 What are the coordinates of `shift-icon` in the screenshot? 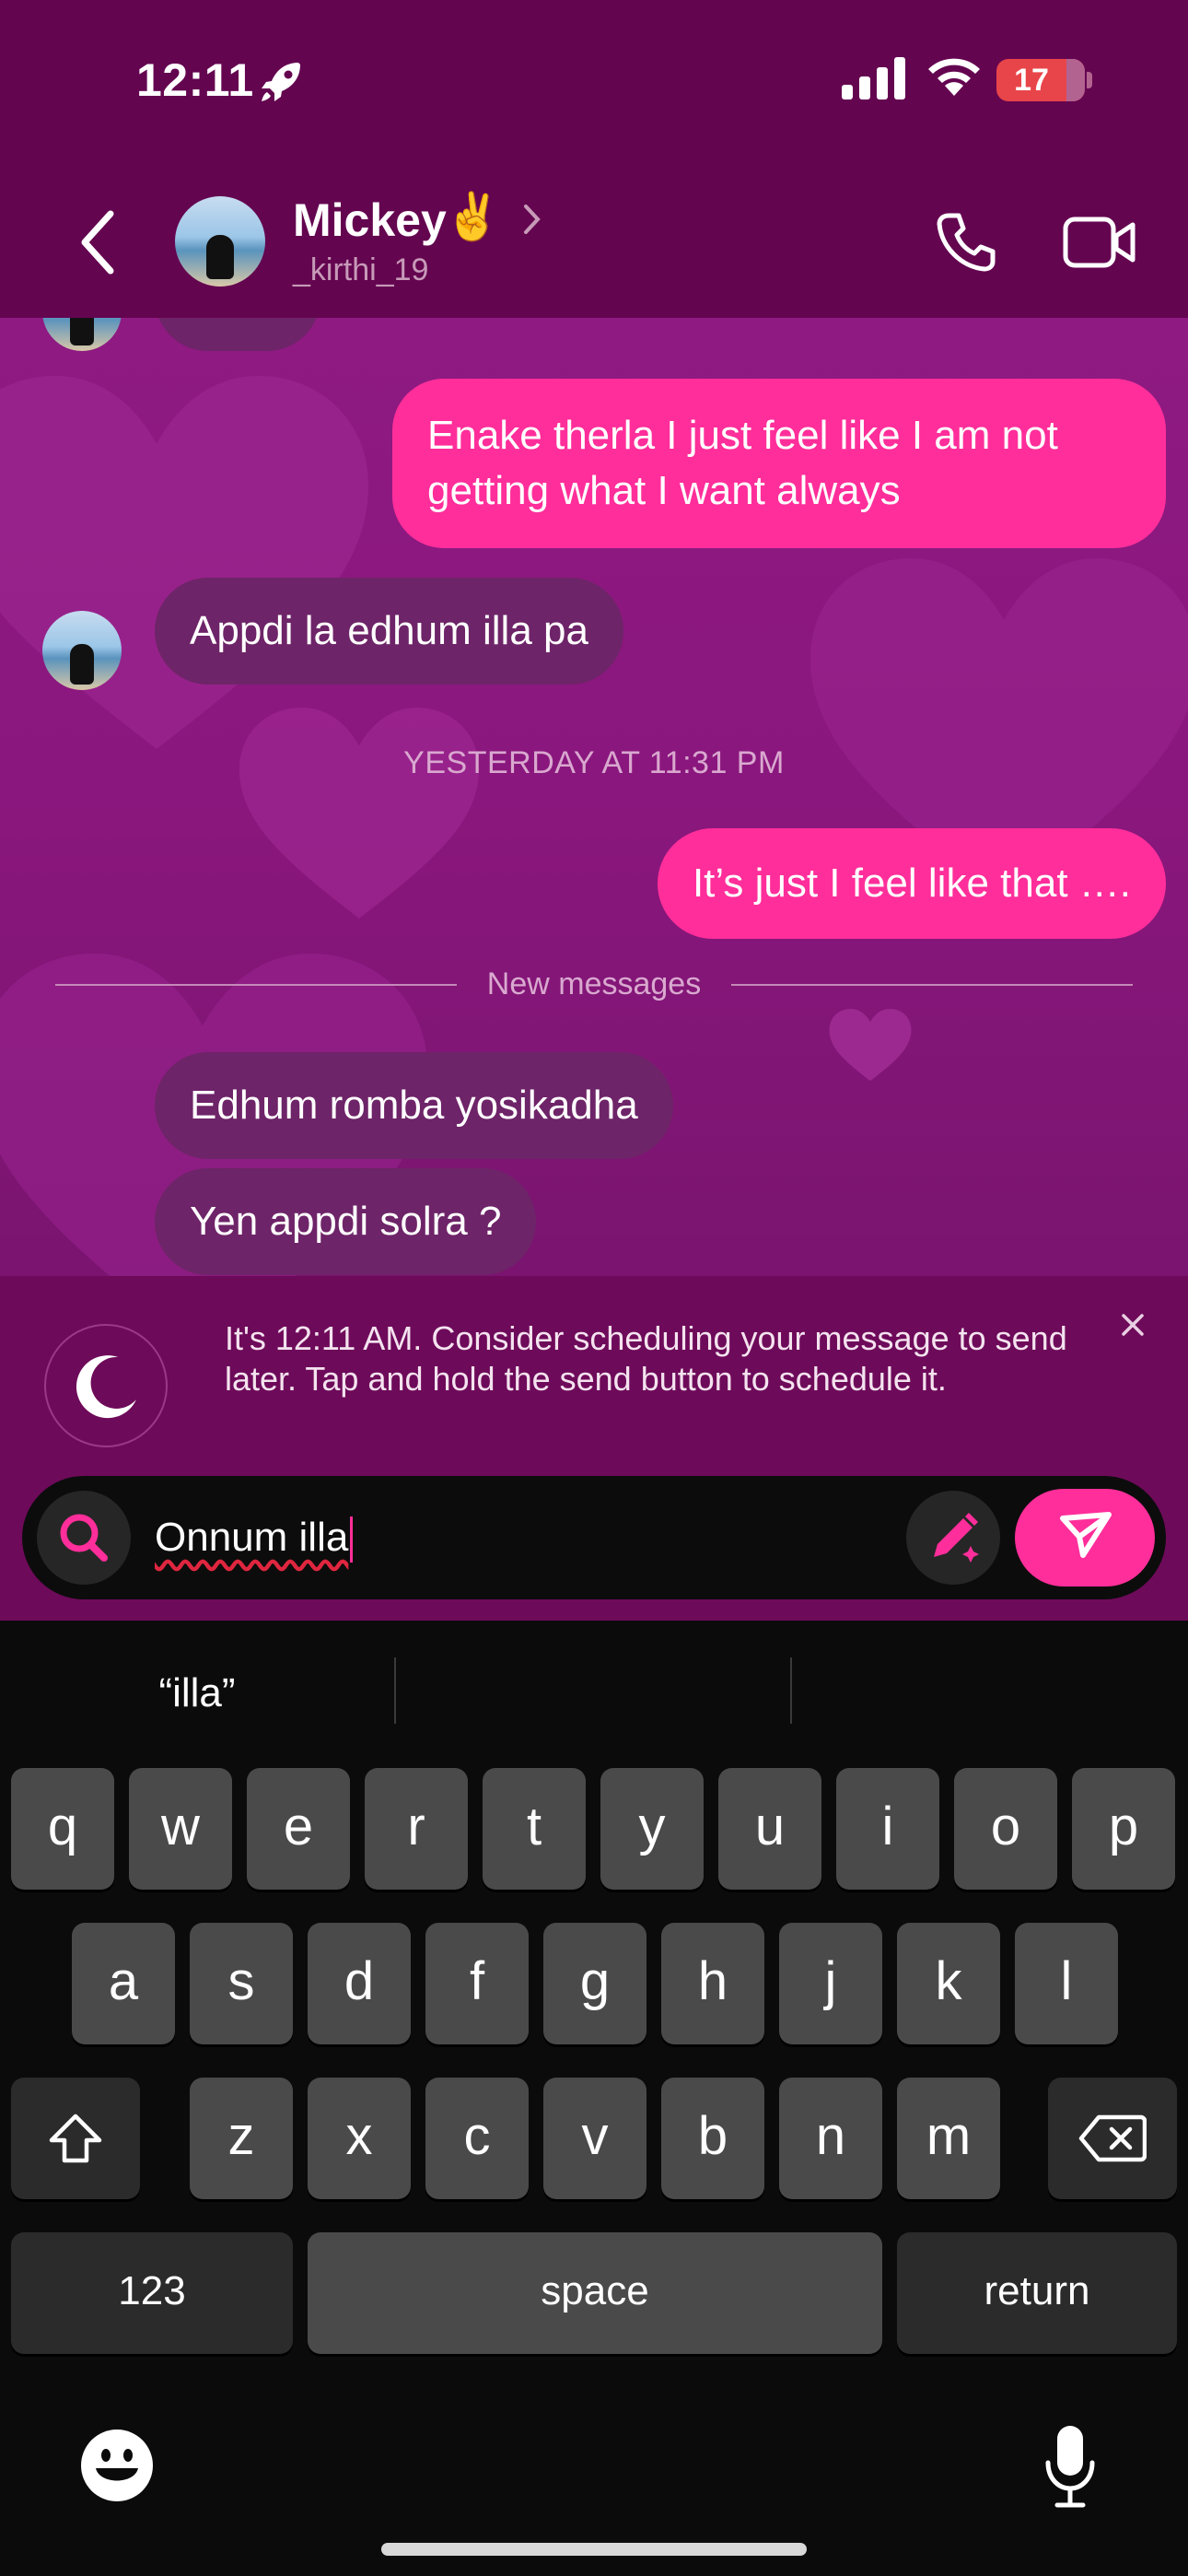 It's located at (76, 2138).